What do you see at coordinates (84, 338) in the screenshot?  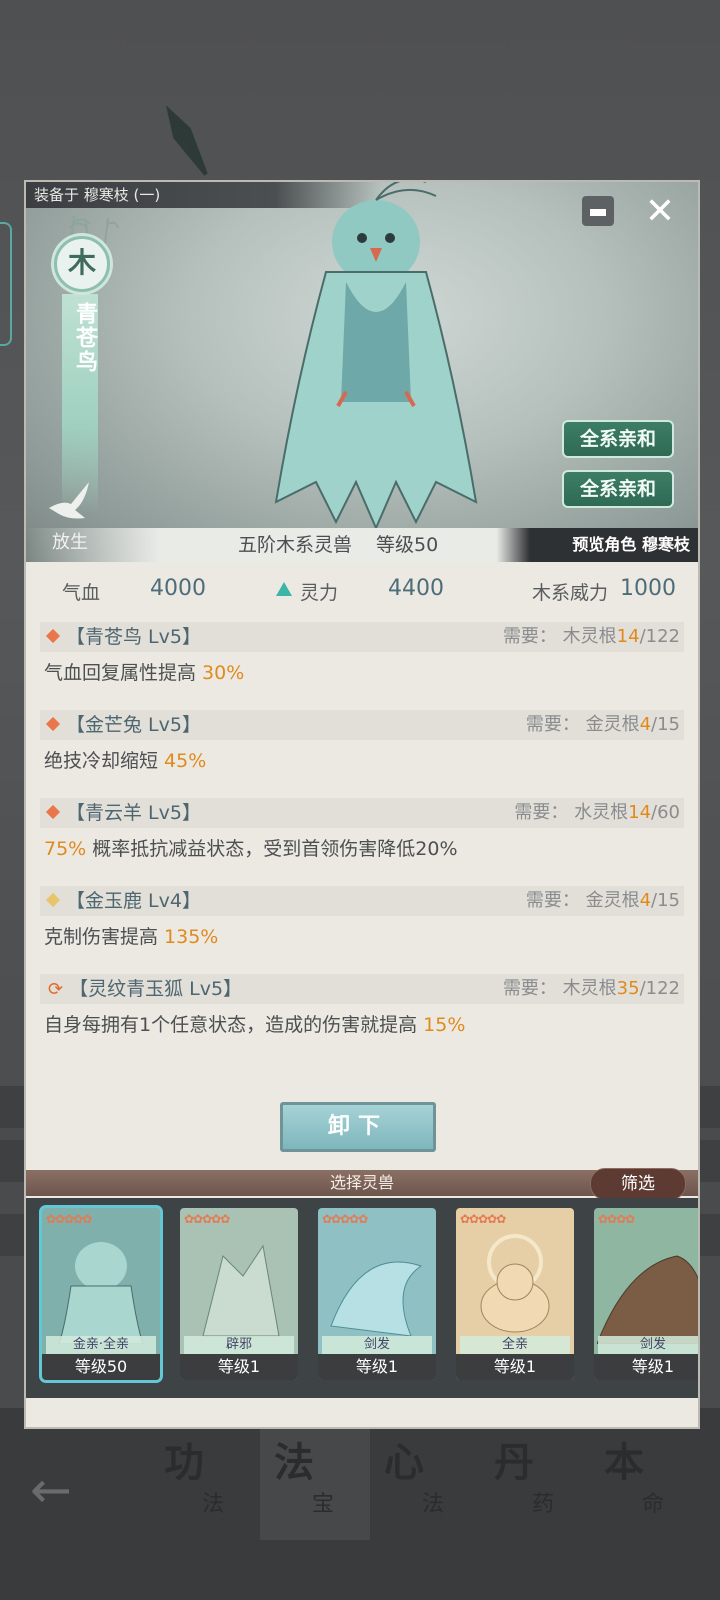 I see `beast-name: 青苍鸟` at bounding box center [84, 338].